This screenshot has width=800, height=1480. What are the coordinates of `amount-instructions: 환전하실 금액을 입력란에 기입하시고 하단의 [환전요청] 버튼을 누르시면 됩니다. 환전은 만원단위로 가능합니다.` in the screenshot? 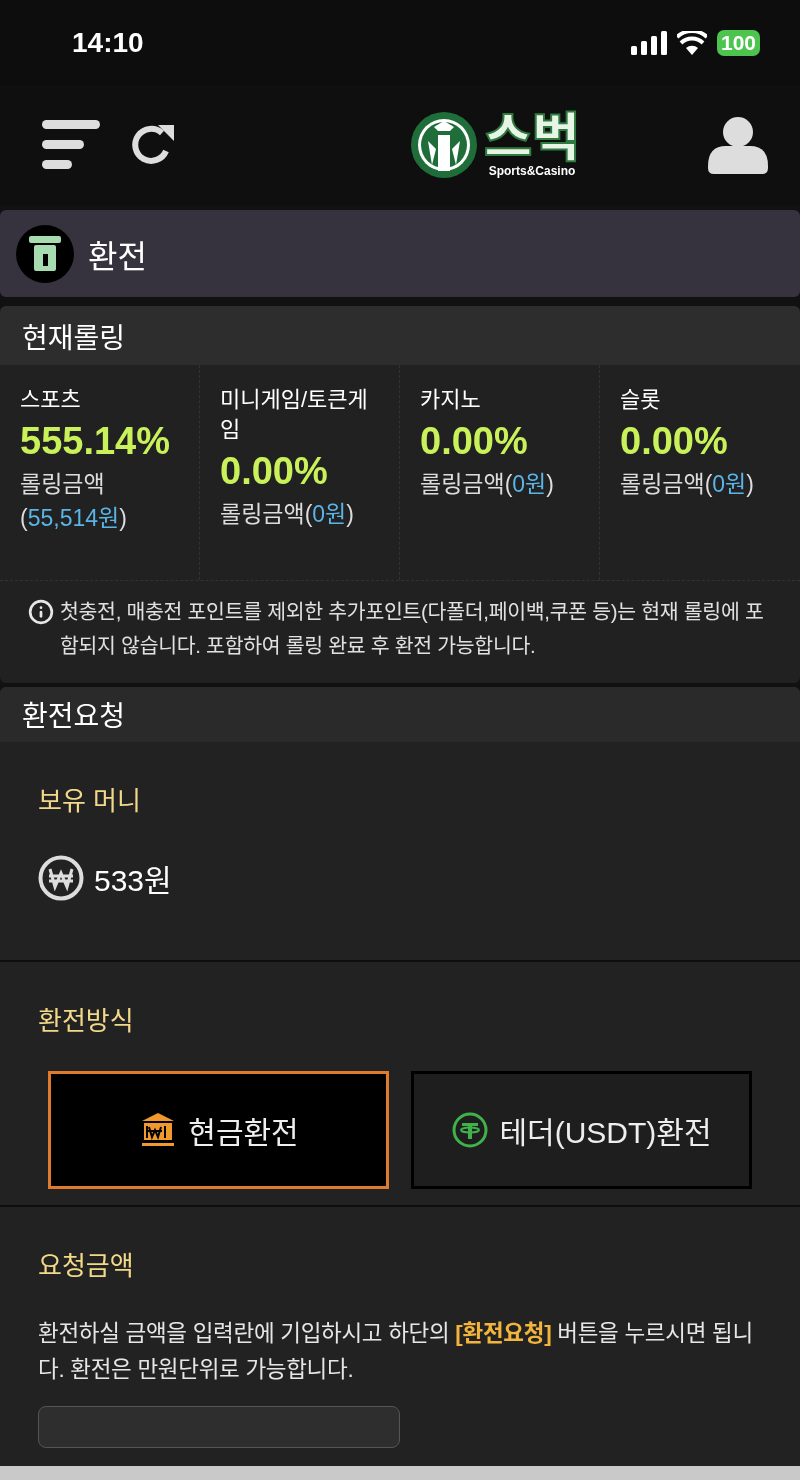 It's located at (396, 1351).